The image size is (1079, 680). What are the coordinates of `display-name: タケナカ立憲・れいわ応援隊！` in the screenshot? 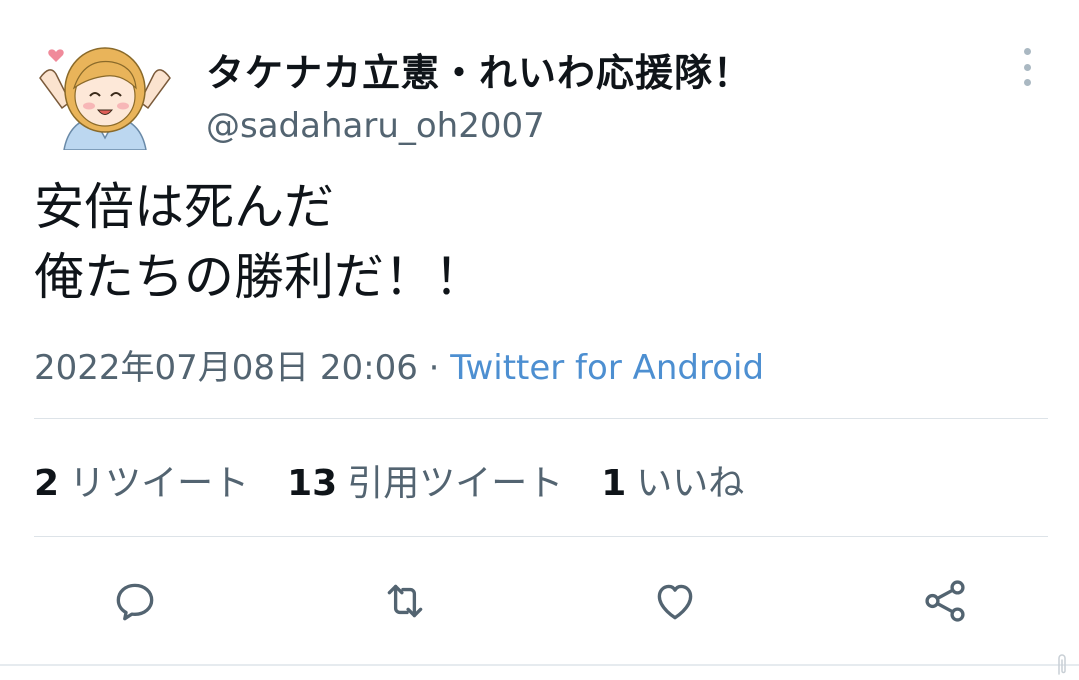 It's located at (479, 69).